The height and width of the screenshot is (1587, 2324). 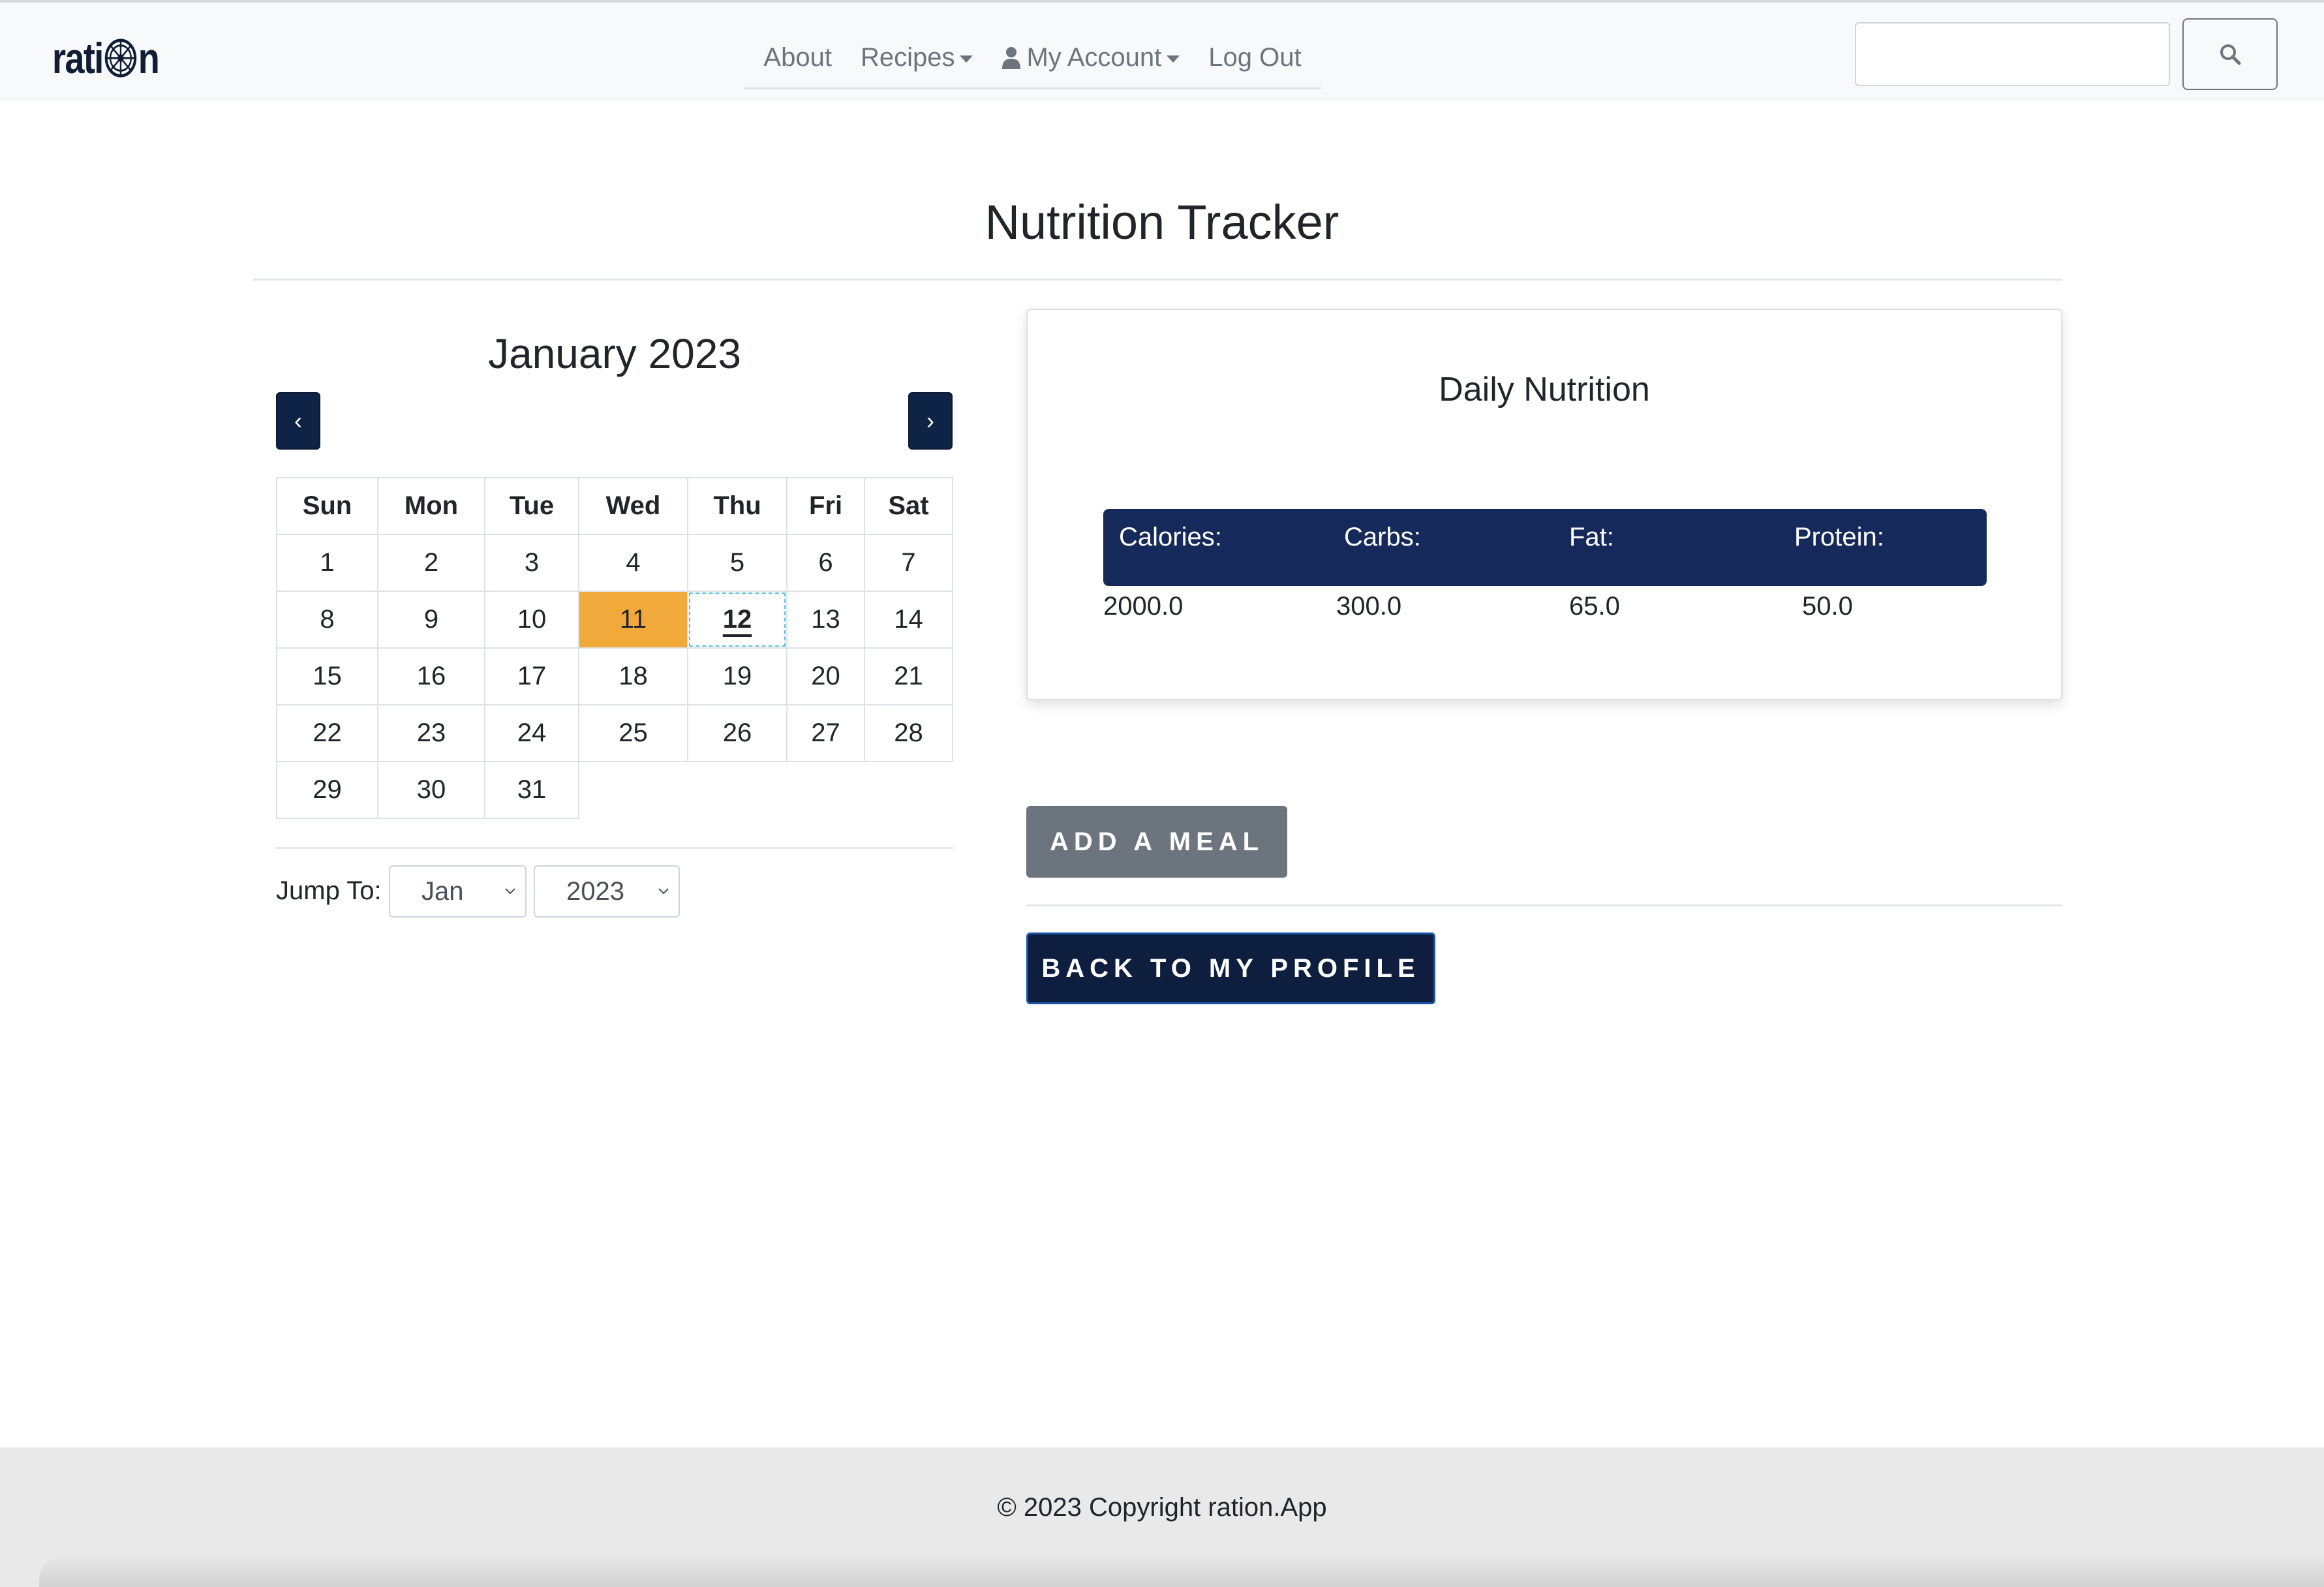 What do you see at coordinates (825, 620) in the screenshot?
I see `calendar-day: 13` at bounding box center [825, 620].